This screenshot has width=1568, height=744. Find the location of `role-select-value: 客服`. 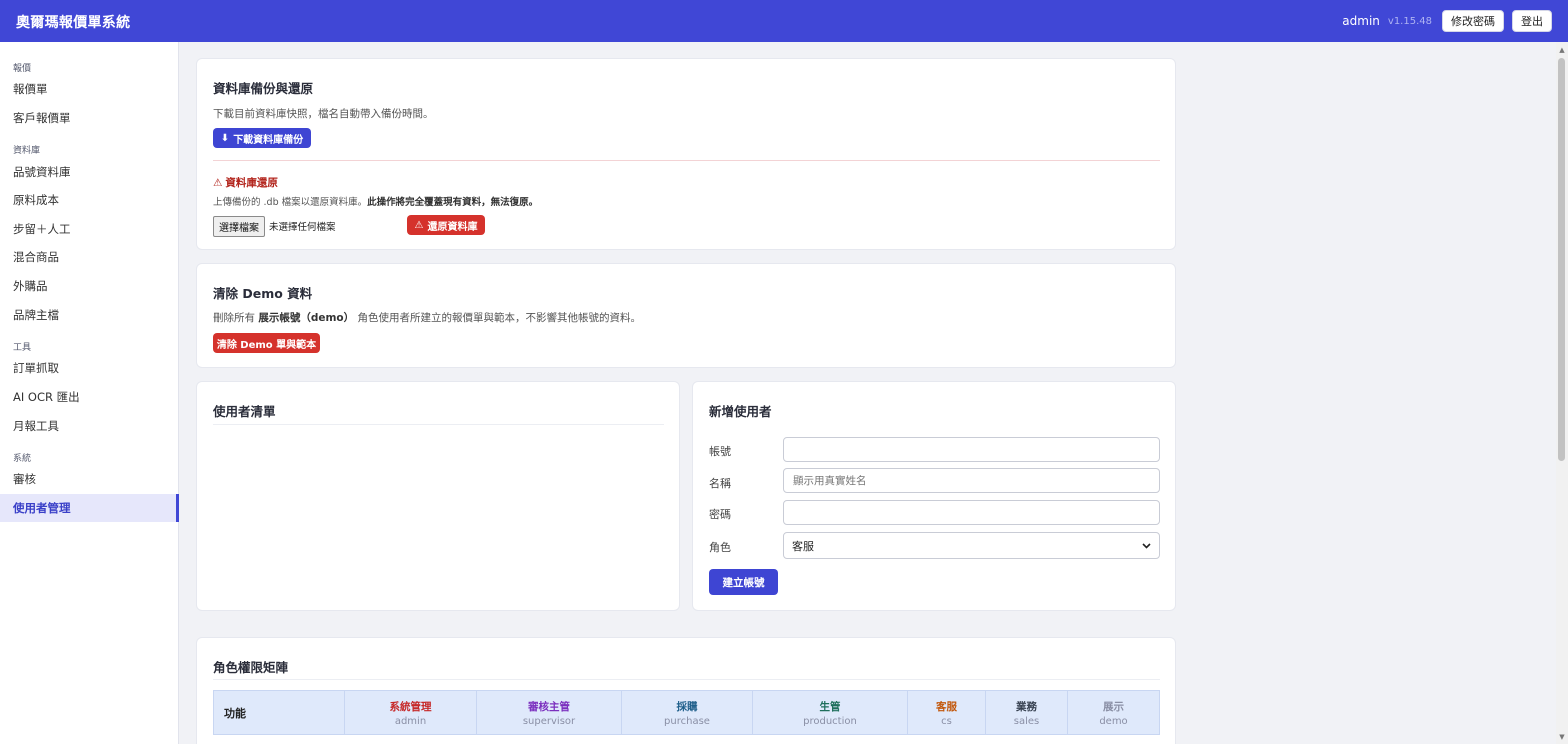

role-select-value: 客服 is located at coordinates (803, 546).